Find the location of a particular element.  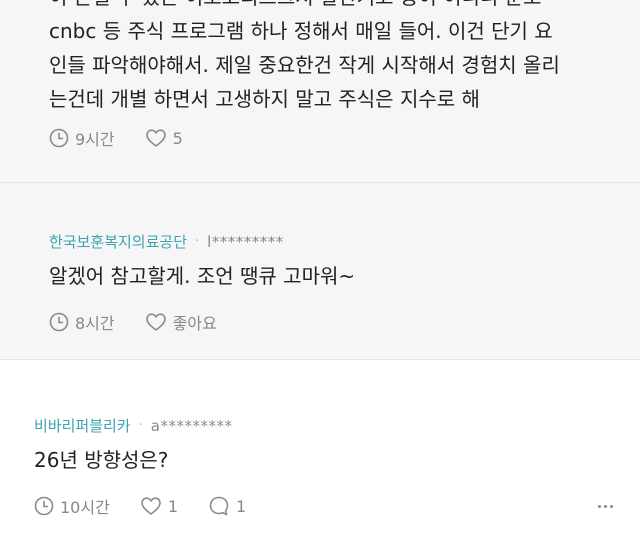

author-name: 비바리퍼블리카 is located at coordinates (82, 425).